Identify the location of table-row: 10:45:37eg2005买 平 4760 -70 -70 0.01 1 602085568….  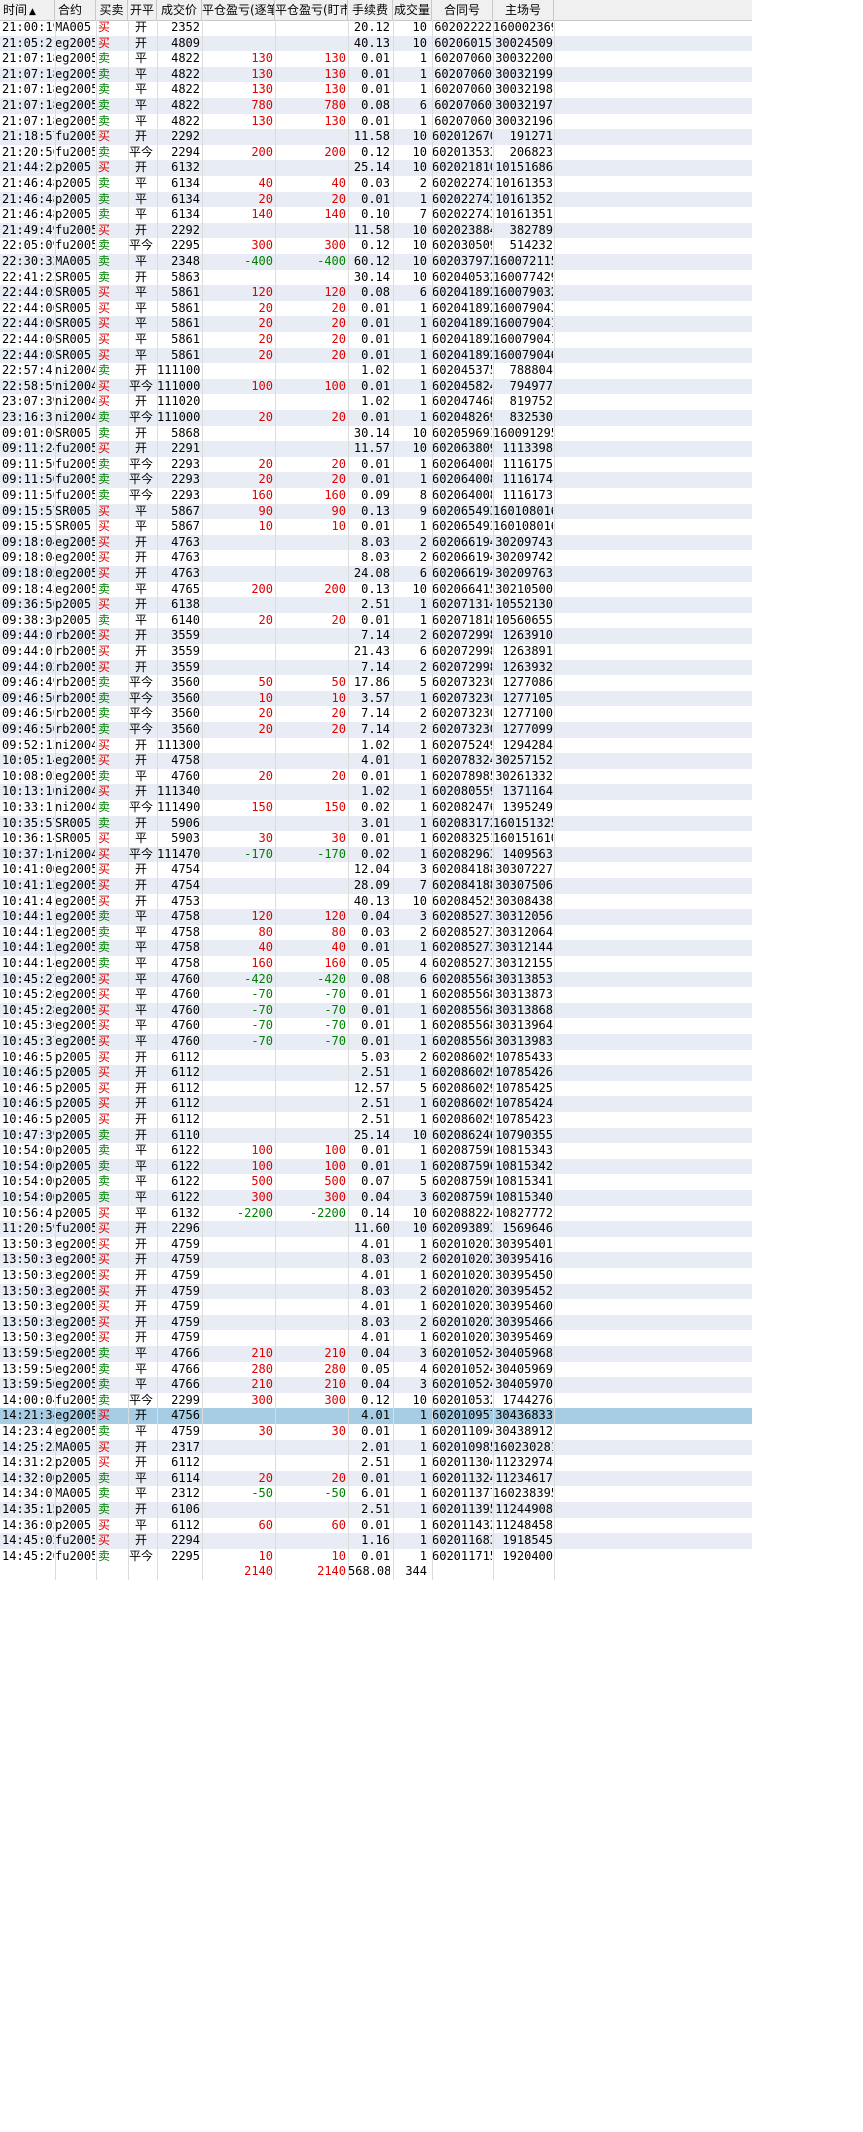
(376, 1042).